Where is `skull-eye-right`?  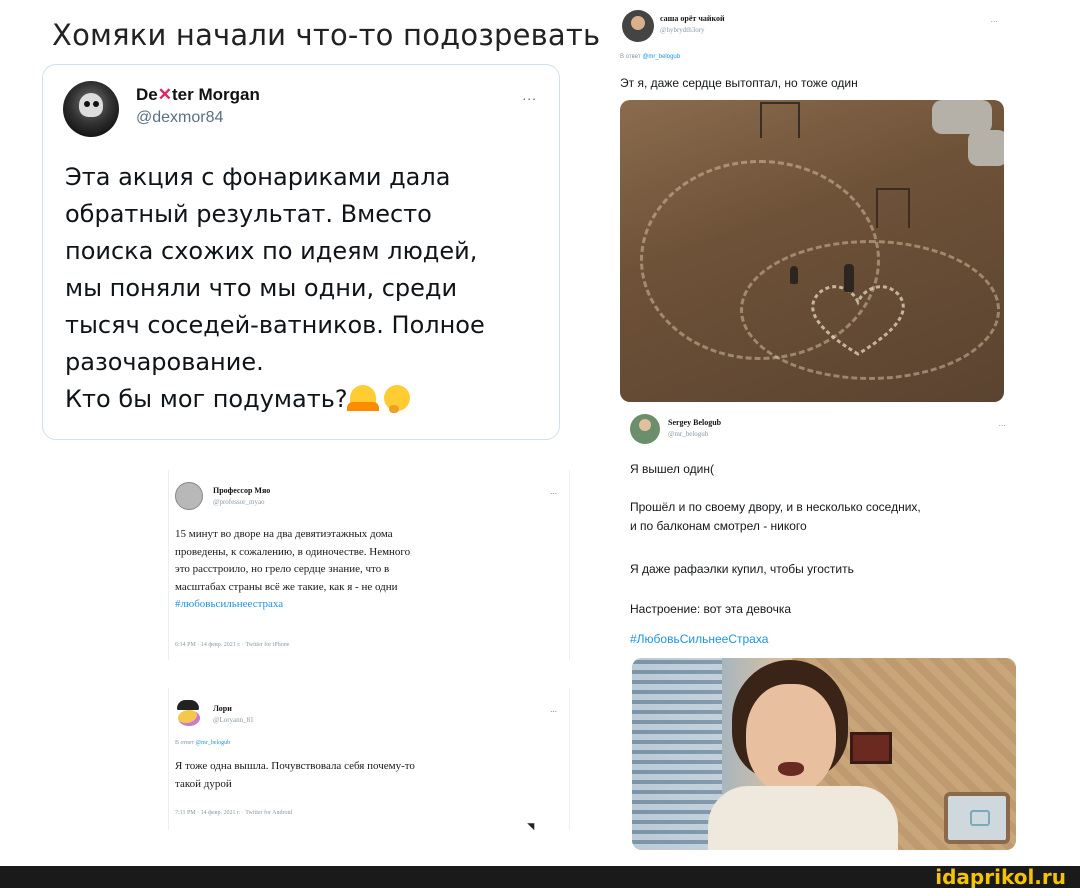
skull-eye-right is located at coordinates (96, 104).